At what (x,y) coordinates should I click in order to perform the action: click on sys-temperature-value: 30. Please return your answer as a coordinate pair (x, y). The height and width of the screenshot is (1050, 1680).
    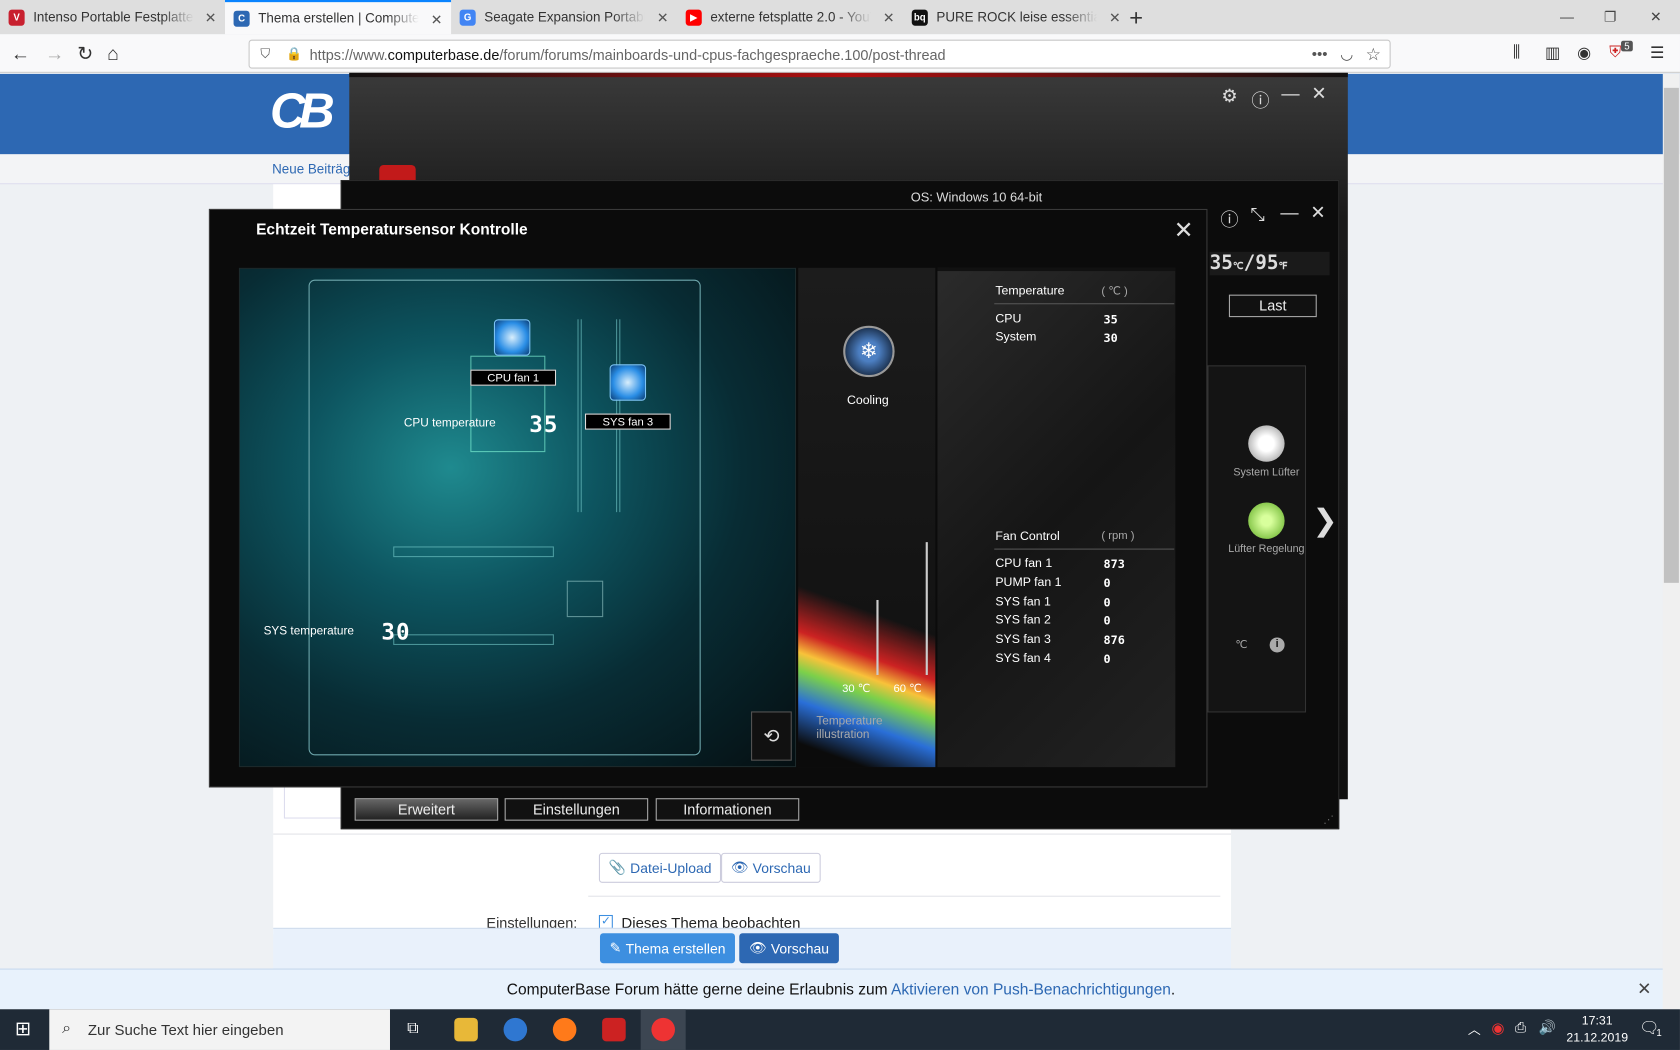
    Looking at the image, I should click on (396, 632).